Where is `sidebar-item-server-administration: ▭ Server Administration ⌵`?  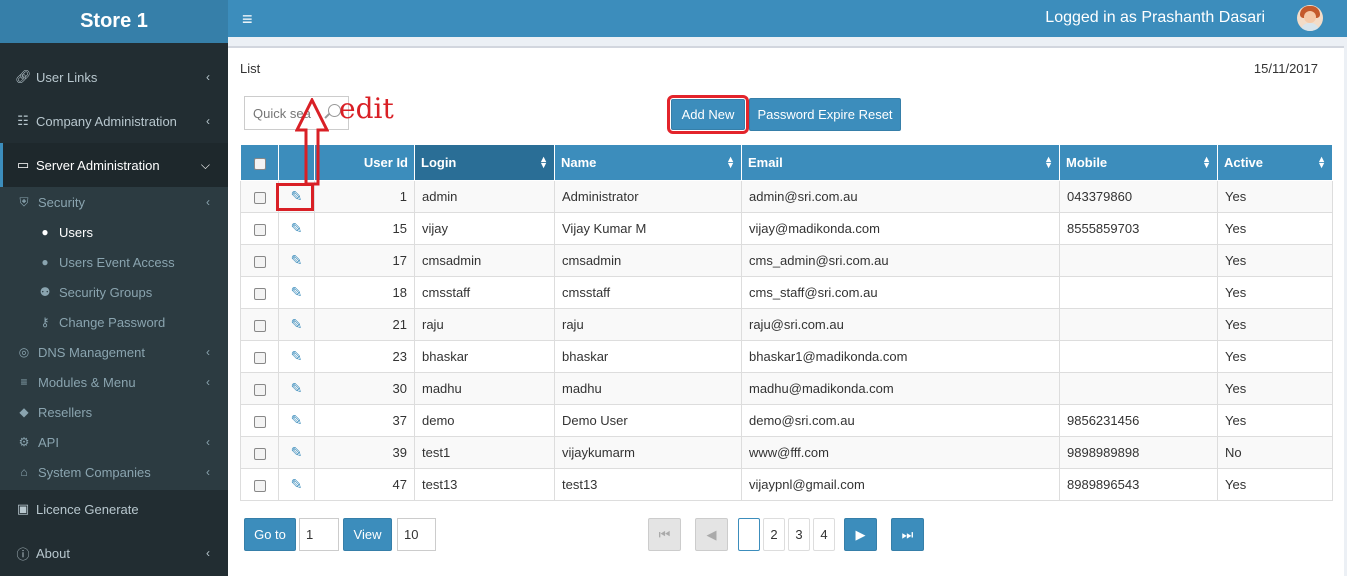 sidebar-item-server-administration: ▭ Server Administration ⌵ is located at coordinates (114, 165).